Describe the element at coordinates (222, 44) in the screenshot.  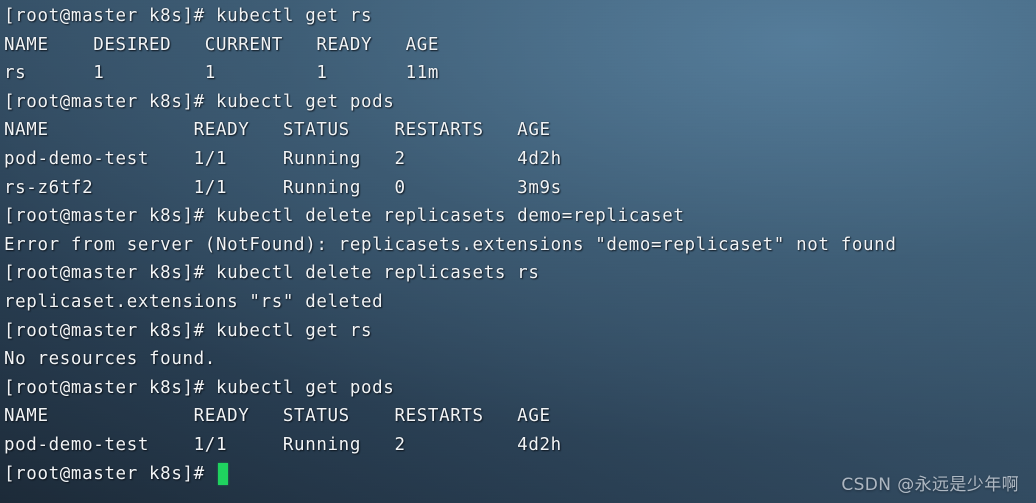
I see `terminal-line: NAME DESIRED CURRENT READY AGE` at that location.